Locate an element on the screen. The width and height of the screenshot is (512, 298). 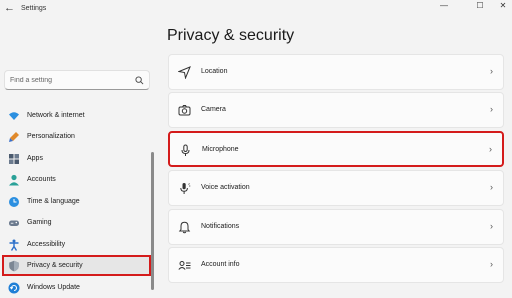
accessibility-icon is located at coordinates (14, 245).